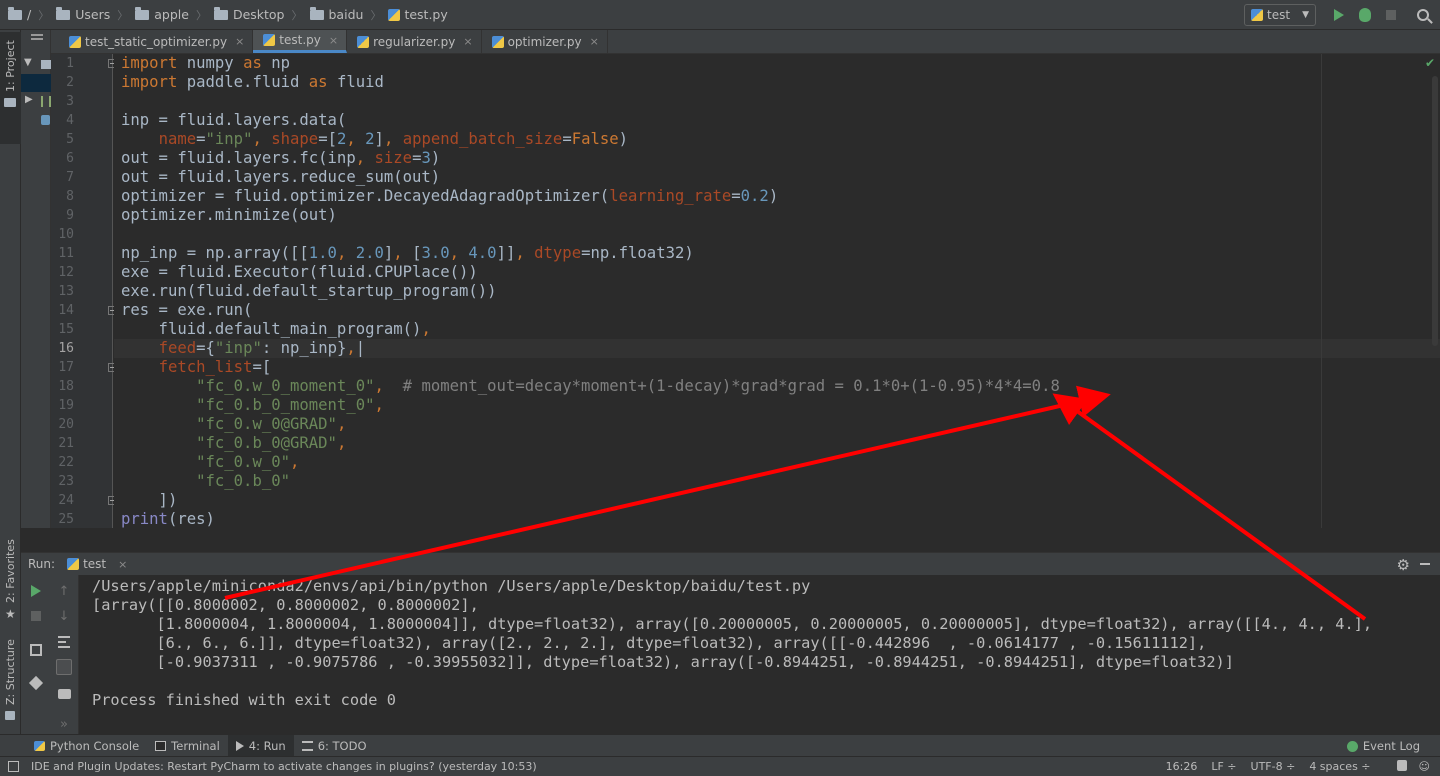 Image resolution: width=1440 pixels, height=776 pixels. Describe the element at coordinates (276, 329) in the screenshot. I see `code-line: fluid.default_main_program(),` at that location.